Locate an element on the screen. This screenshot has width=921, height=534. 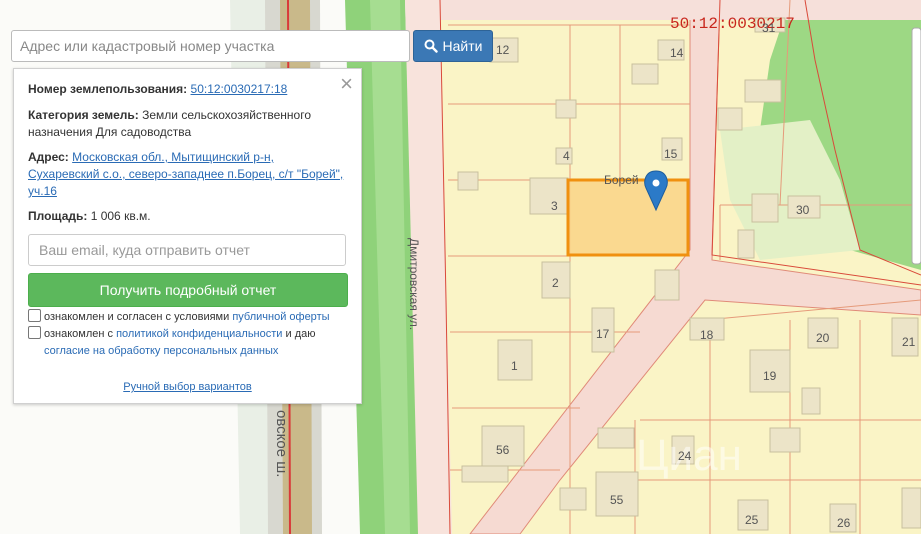
search-input is located at coordinates (210, 46).